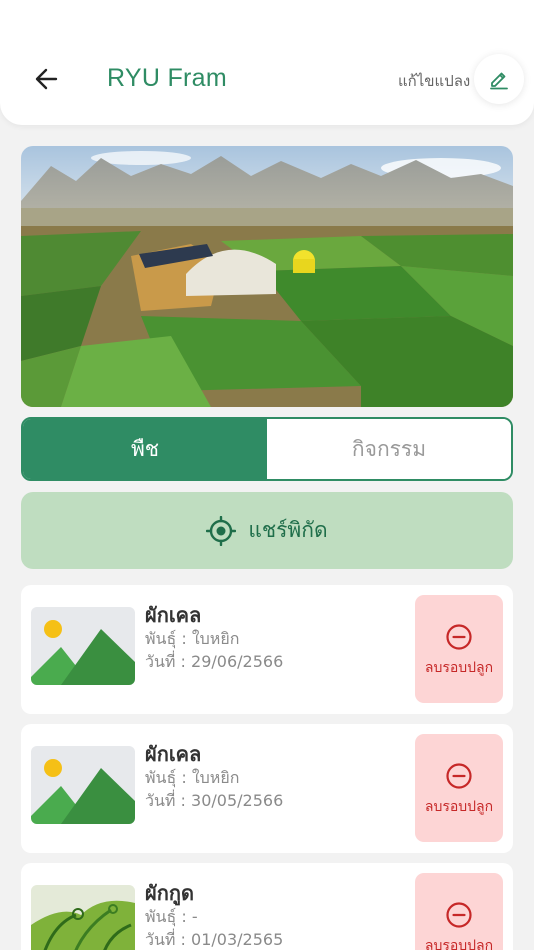  What do you see at coordinates (83, 917) in the screenshot?
I see `fern-photo` at bounding box center [83, 917].